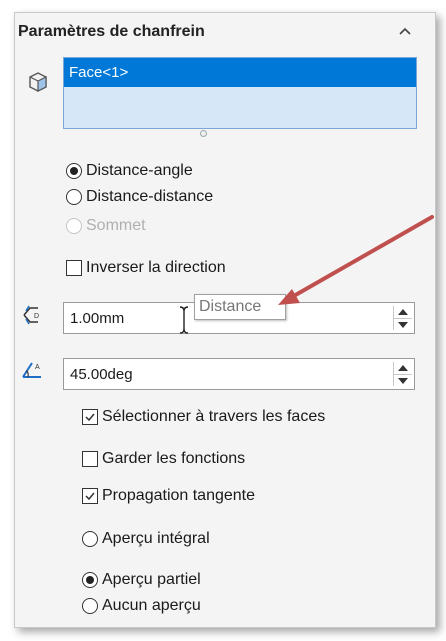  I want to click on radio-distance-angle: Distance-angle, so click(129, 171).